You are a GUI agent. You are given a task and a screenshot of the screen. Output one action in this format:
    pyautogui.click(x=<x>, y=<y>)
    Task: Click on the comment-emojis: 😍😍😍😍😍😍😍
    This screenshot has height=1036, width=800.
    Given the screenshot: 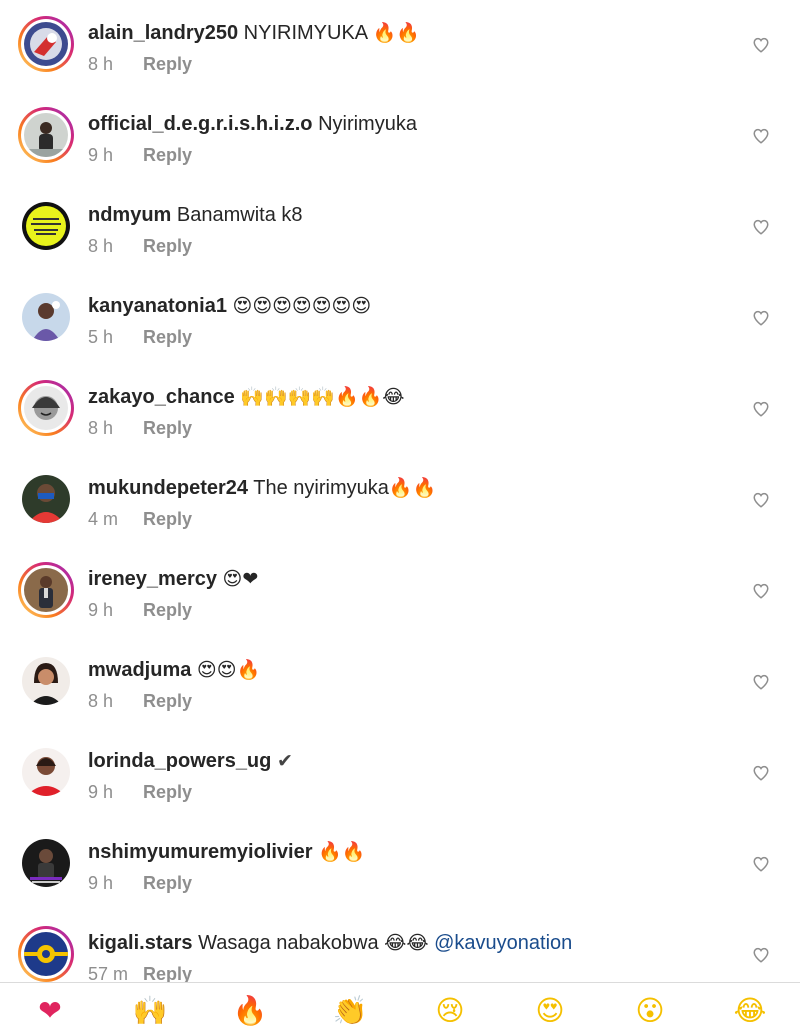 What is the action you would take?
    pyautogui.click(x=302, y=306)
    